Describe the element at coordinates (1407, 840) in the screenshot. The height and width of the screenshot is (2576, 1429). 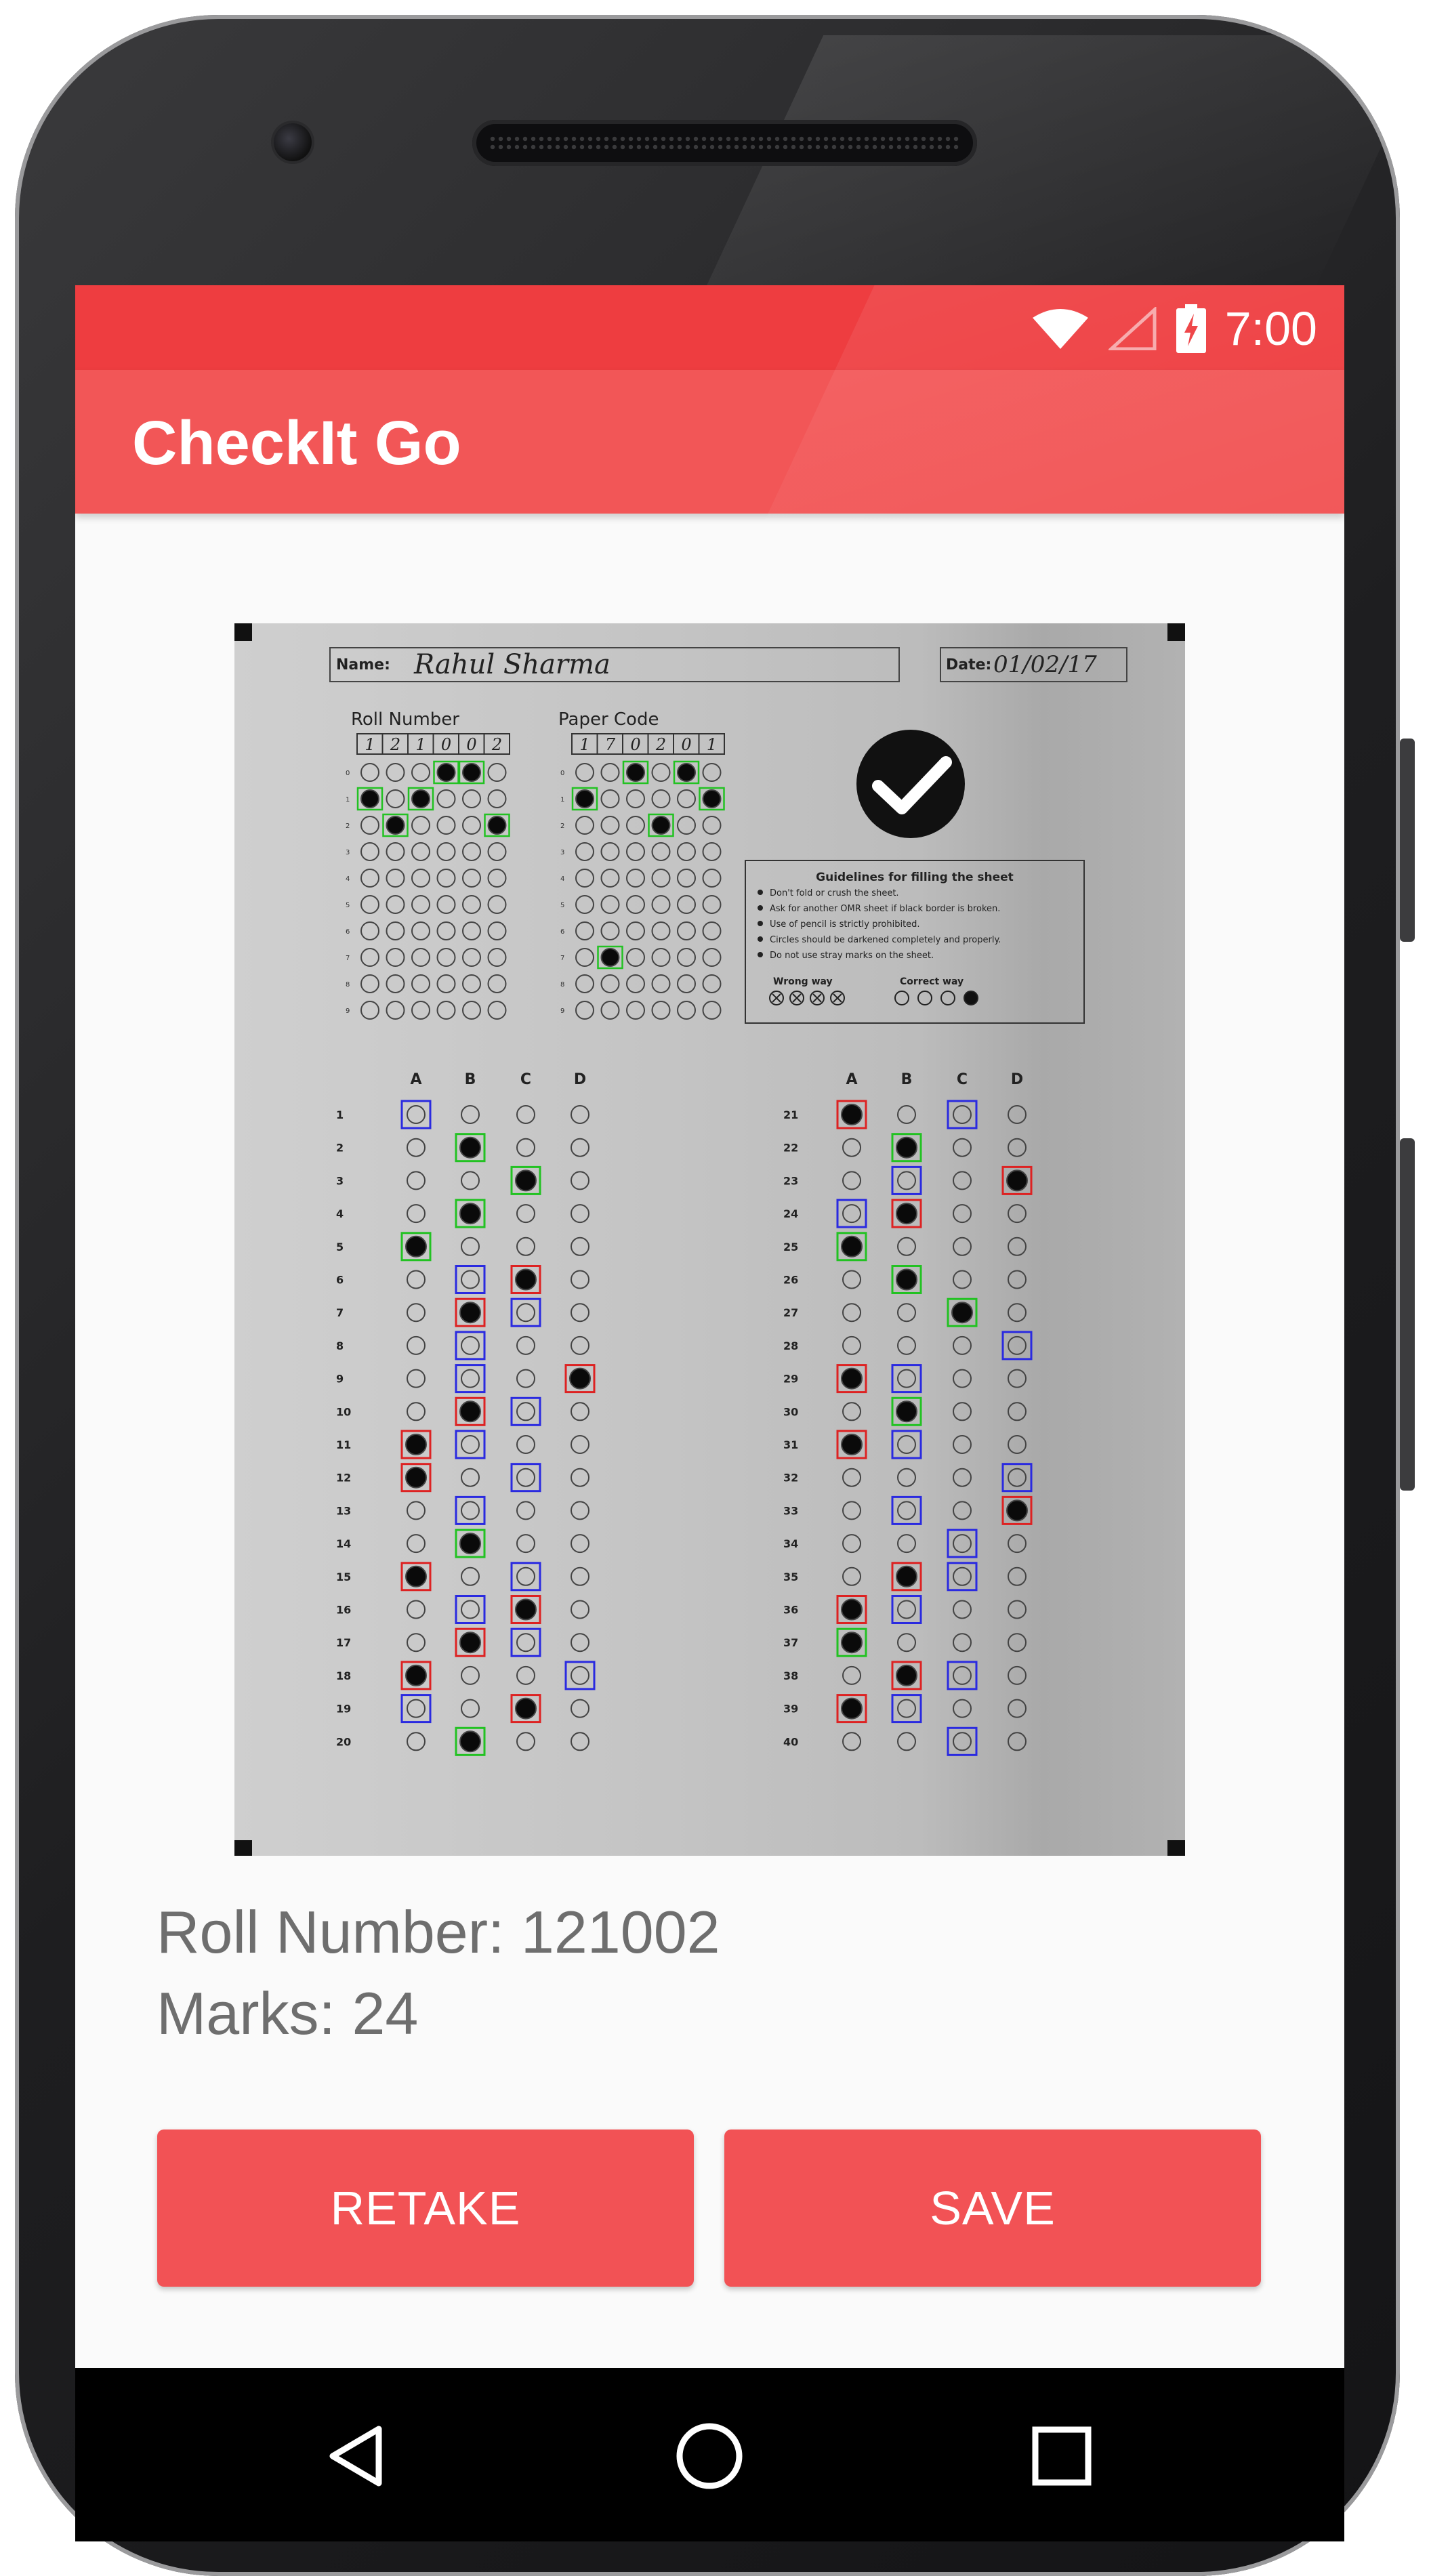
I see `power-button` at that location.